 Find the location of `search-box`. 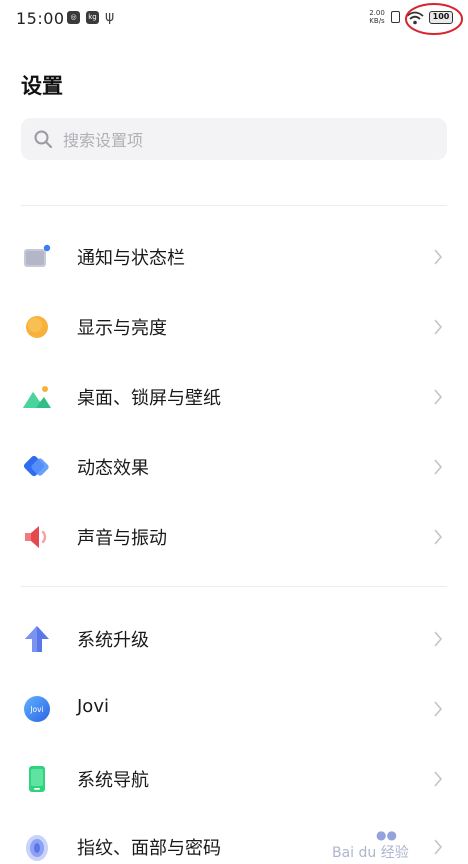

search-box is located at coordinates (234, 140).